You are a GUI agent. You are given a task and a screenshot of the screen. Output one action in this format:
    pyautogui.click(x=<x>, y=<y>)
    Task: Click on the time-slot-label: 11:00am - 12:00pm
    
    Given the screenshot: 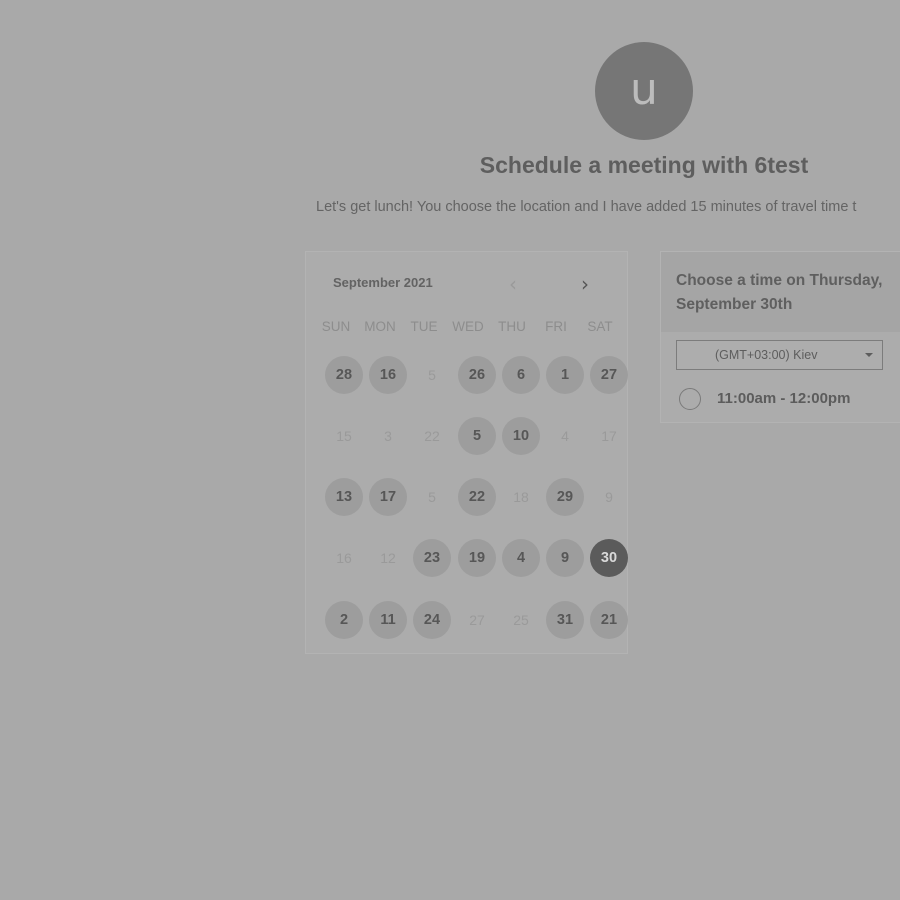 What is the action you would take?
    pyautogui.click(x=784, y=398)
    